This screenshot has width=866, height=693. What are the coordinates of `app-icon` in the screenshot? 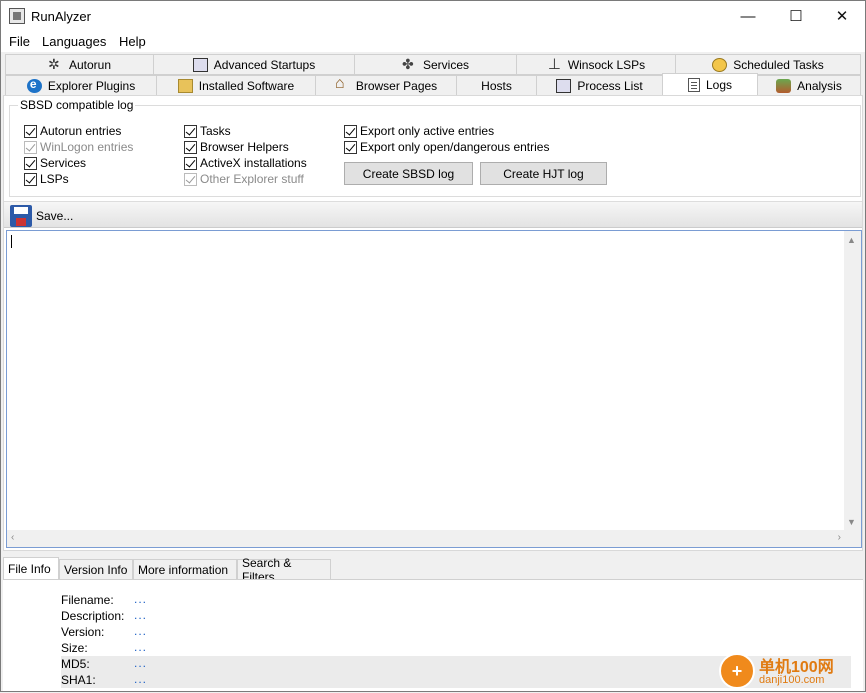 It's located at (17, 16).